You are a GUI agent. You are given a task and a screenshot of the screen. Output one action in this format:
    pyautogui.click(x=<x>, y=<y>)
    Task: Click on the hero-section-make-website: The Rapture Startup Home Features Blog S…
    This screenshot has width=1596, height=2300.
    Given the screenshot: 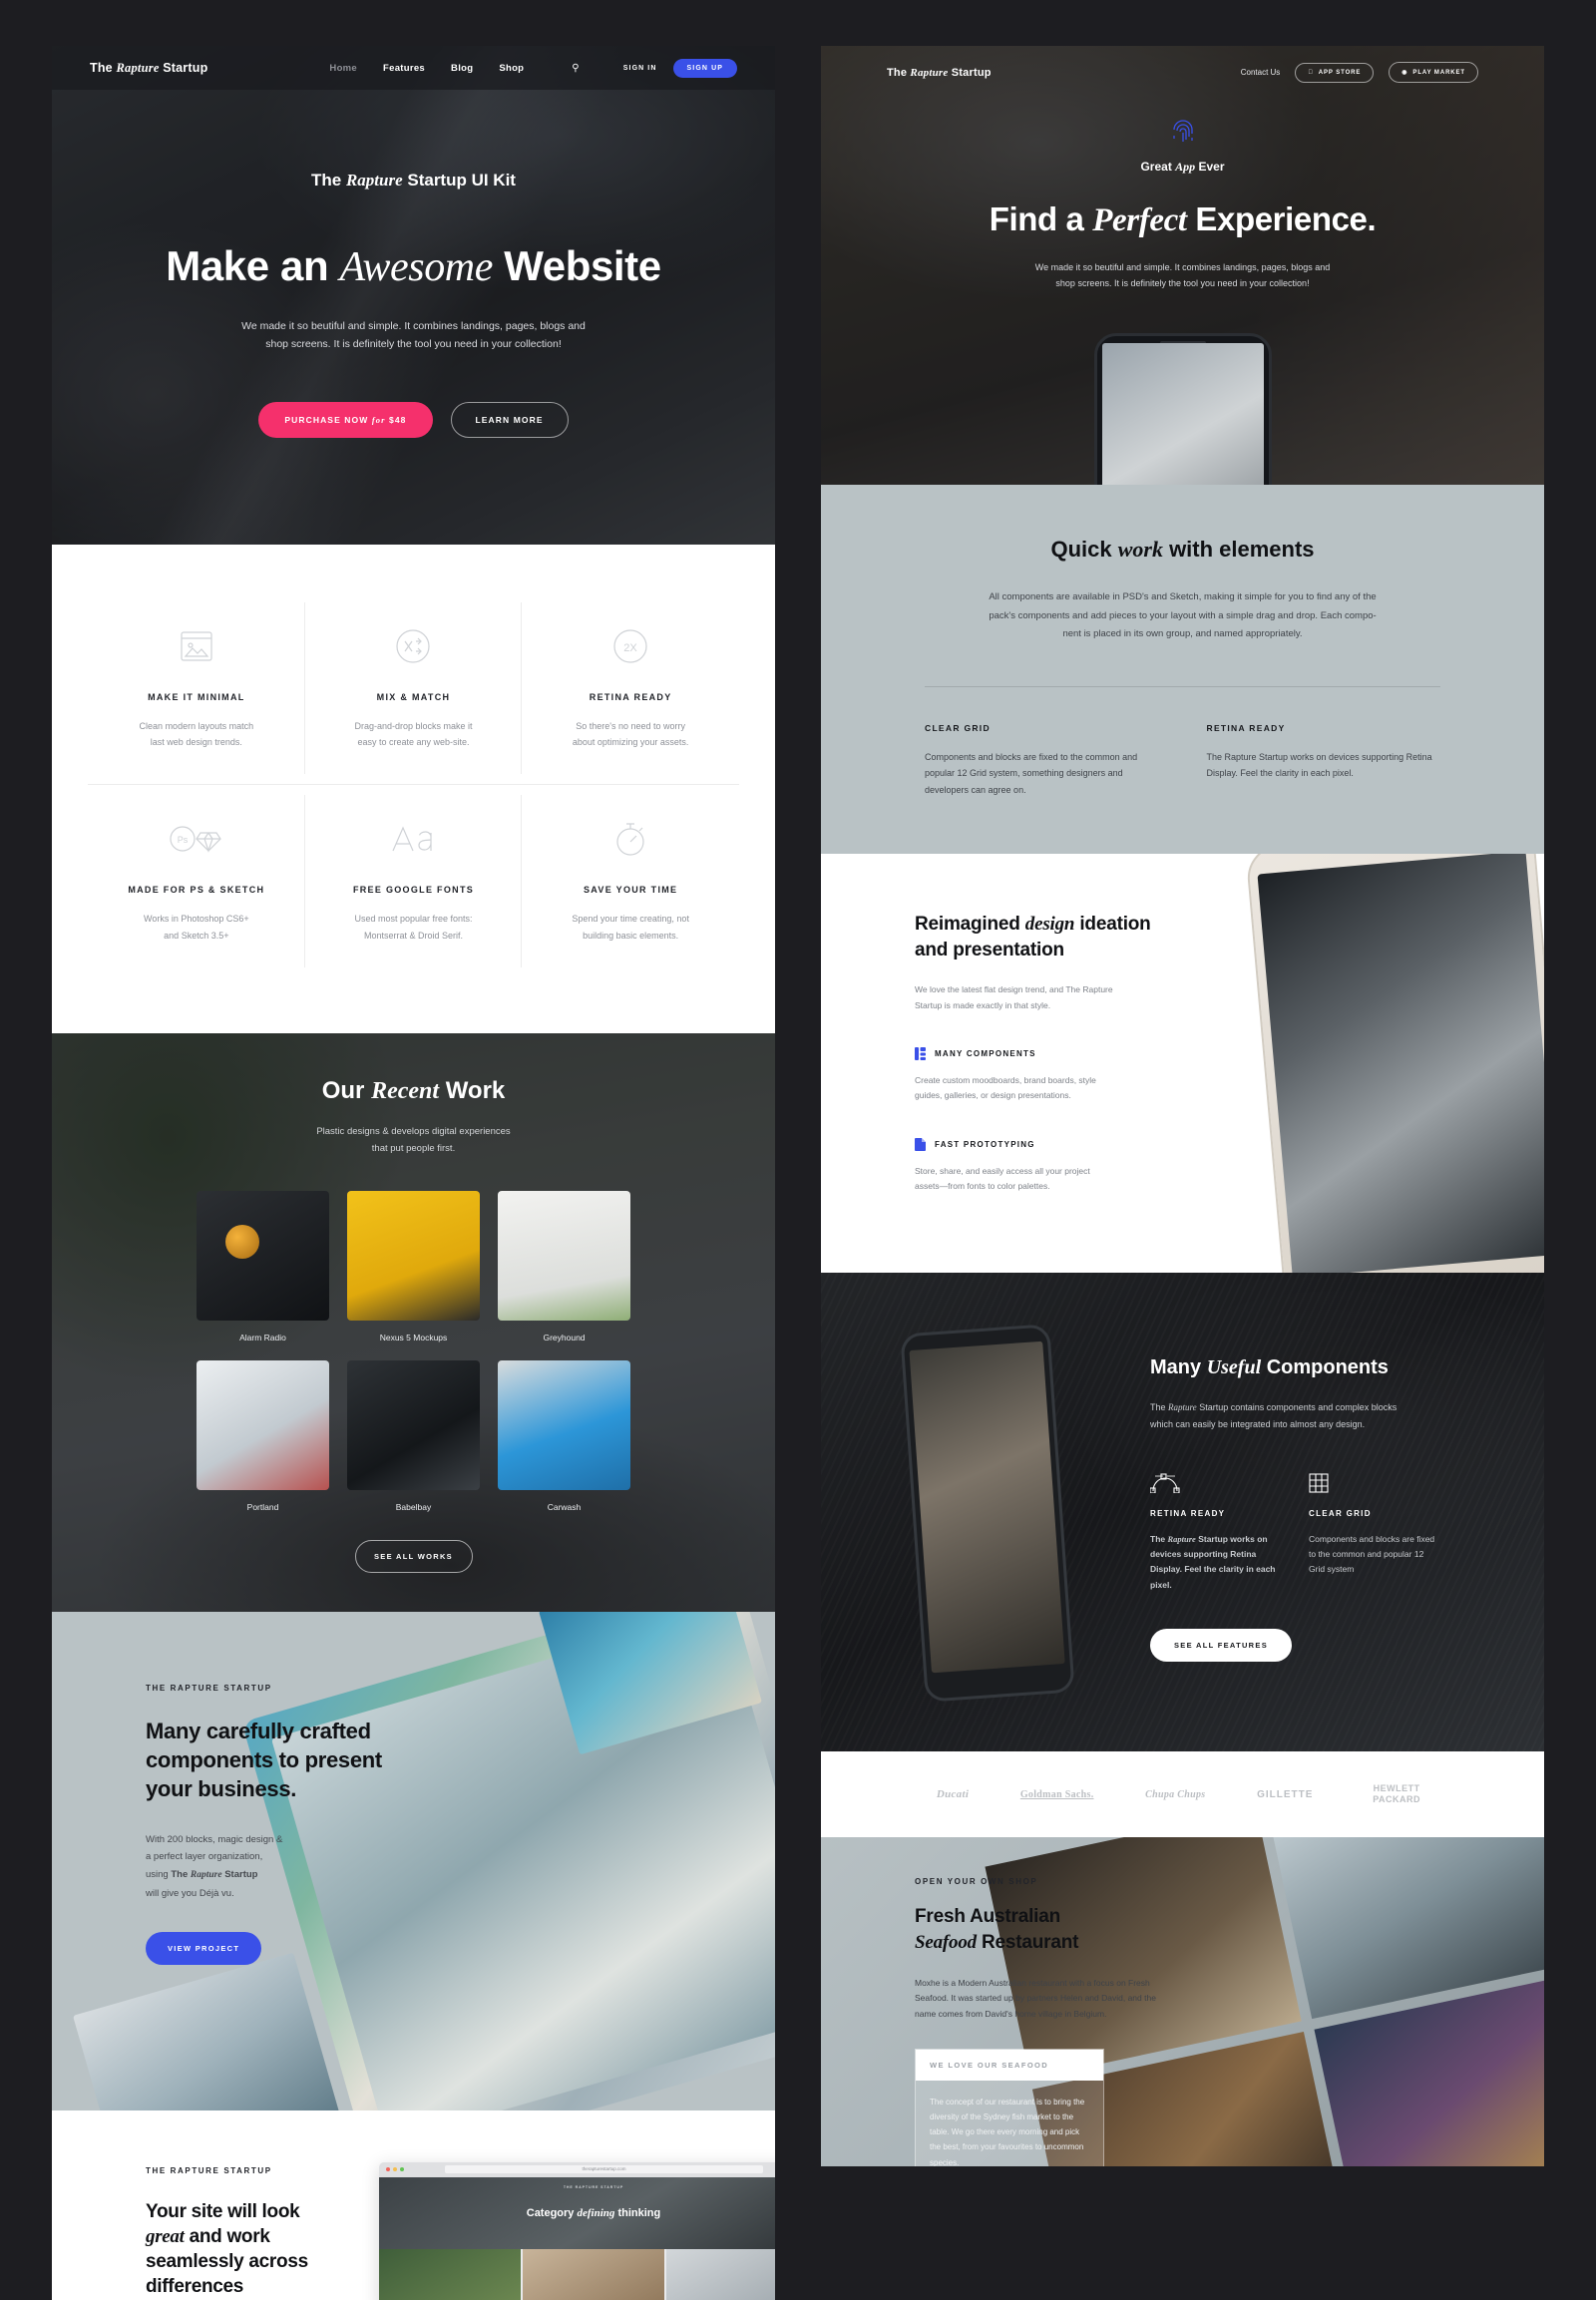 What is the action you would take?
    pyautogui.click(x=413, y=295)
    